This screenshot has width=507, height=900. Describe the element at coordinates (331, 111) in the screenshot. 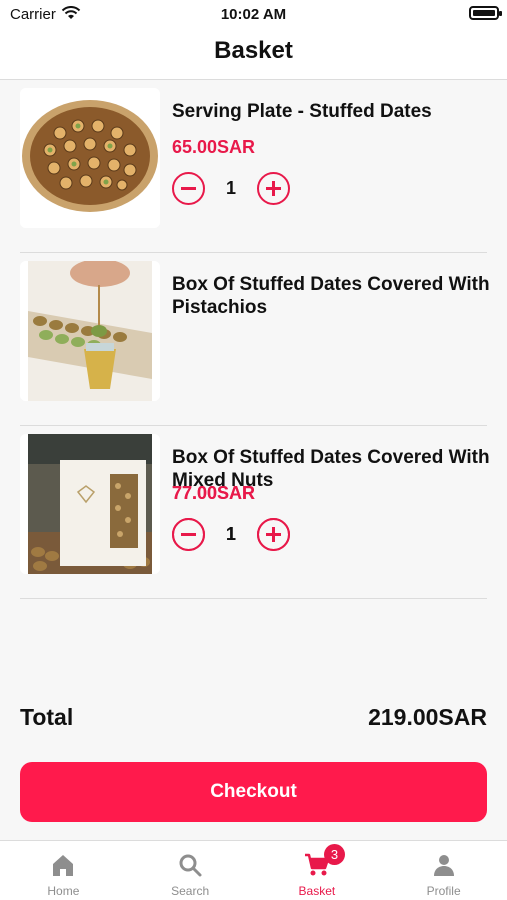

I see `product-name: Serving Plate - Stuffed Dates` at that location.